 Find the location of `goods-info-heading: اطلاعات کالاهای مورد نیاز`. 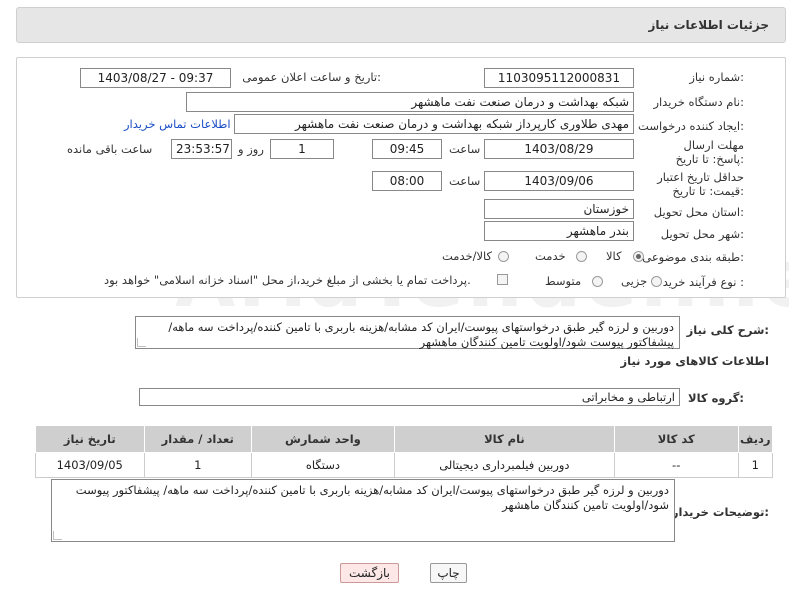

goods-info-heading: اطلاعات کالاهای مورد نیاز is located at coordinates (694, 361).